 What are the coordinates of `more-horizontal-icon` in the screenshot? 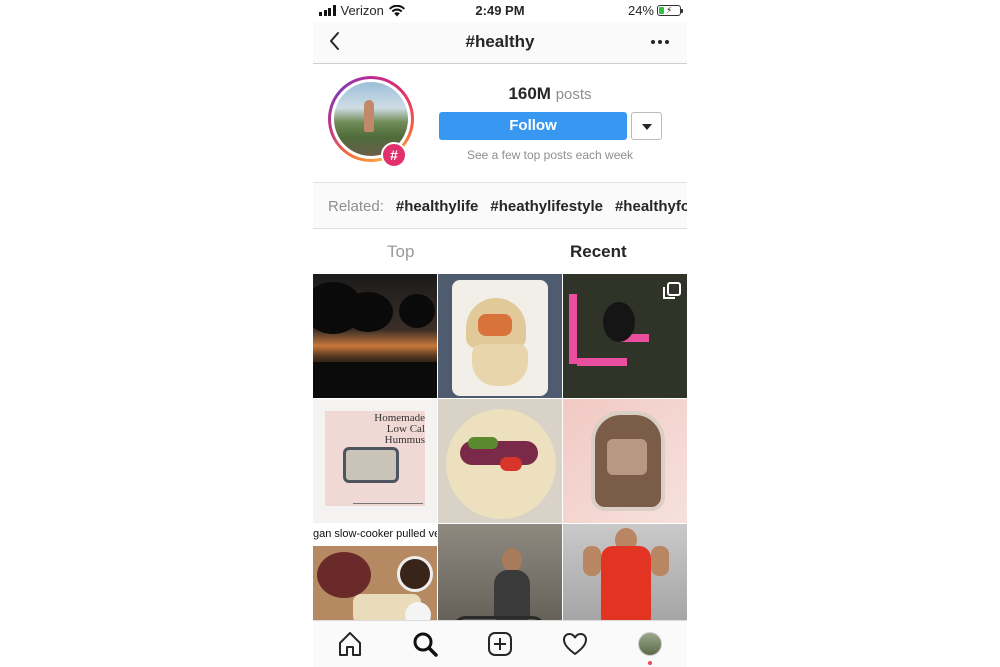 It's located at (661, 42).